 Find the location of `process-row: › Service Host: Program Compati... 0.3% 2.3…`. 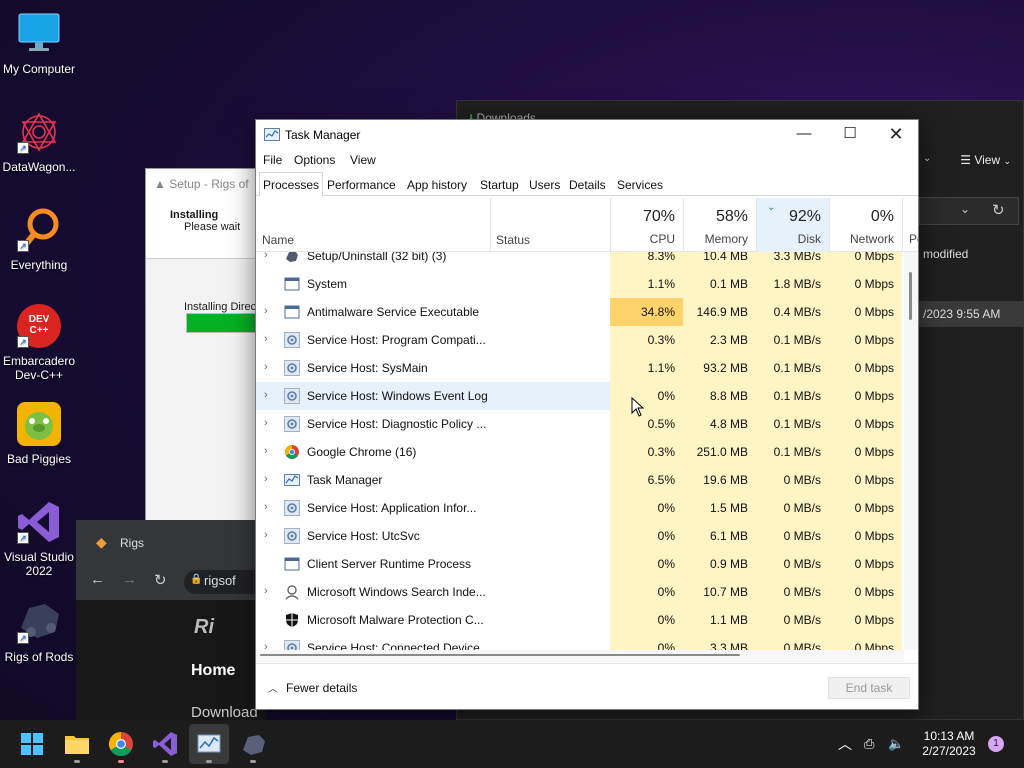

process-row: › Service Host: Program Compati... 0.3% 2.3… is located at coordinates (579, 340).